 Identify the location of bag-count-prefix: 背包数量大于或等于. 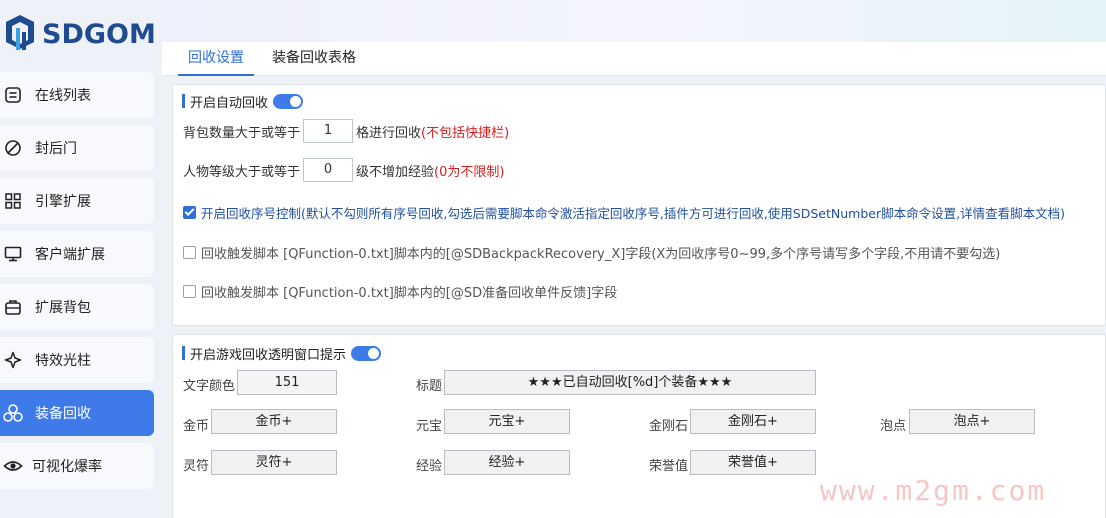
(242, 133).